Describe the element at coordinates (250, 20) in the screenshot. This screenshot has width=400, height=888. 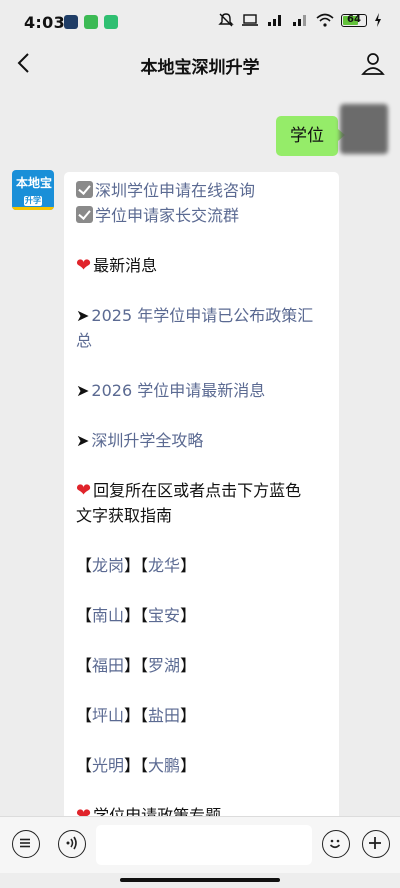
I see `laptop-icon` at that location.